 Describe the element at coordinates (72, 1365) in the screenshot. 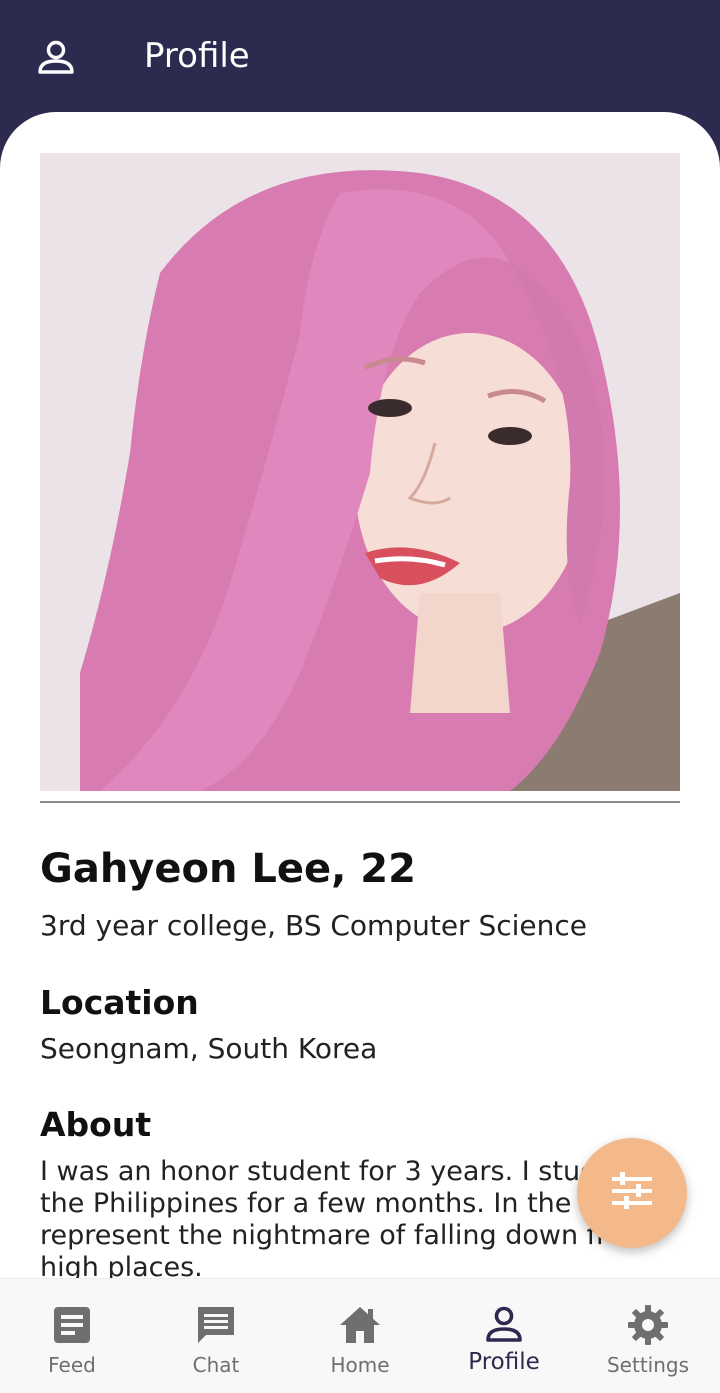

I see `nav-label-feed: Feed` at that location.